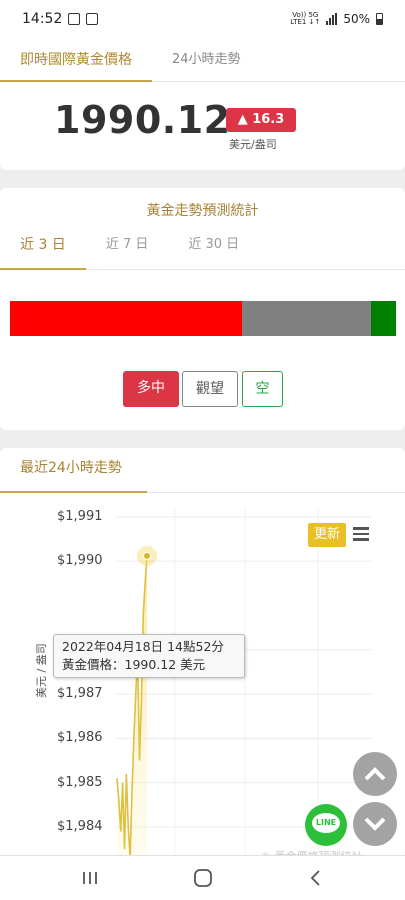  I want to click on home-icon, so click(203, 878).